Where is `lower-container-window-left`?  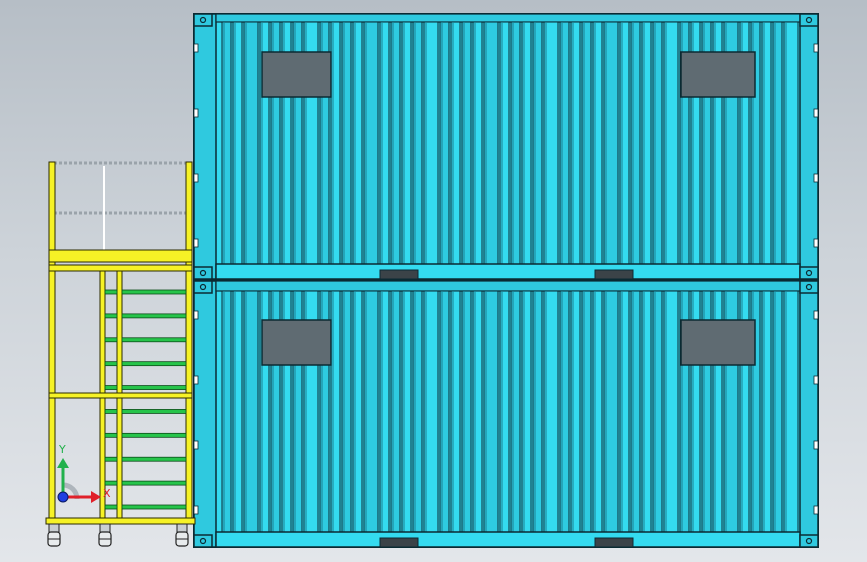
lower-container-window-left is located at coordinates (296, 342).